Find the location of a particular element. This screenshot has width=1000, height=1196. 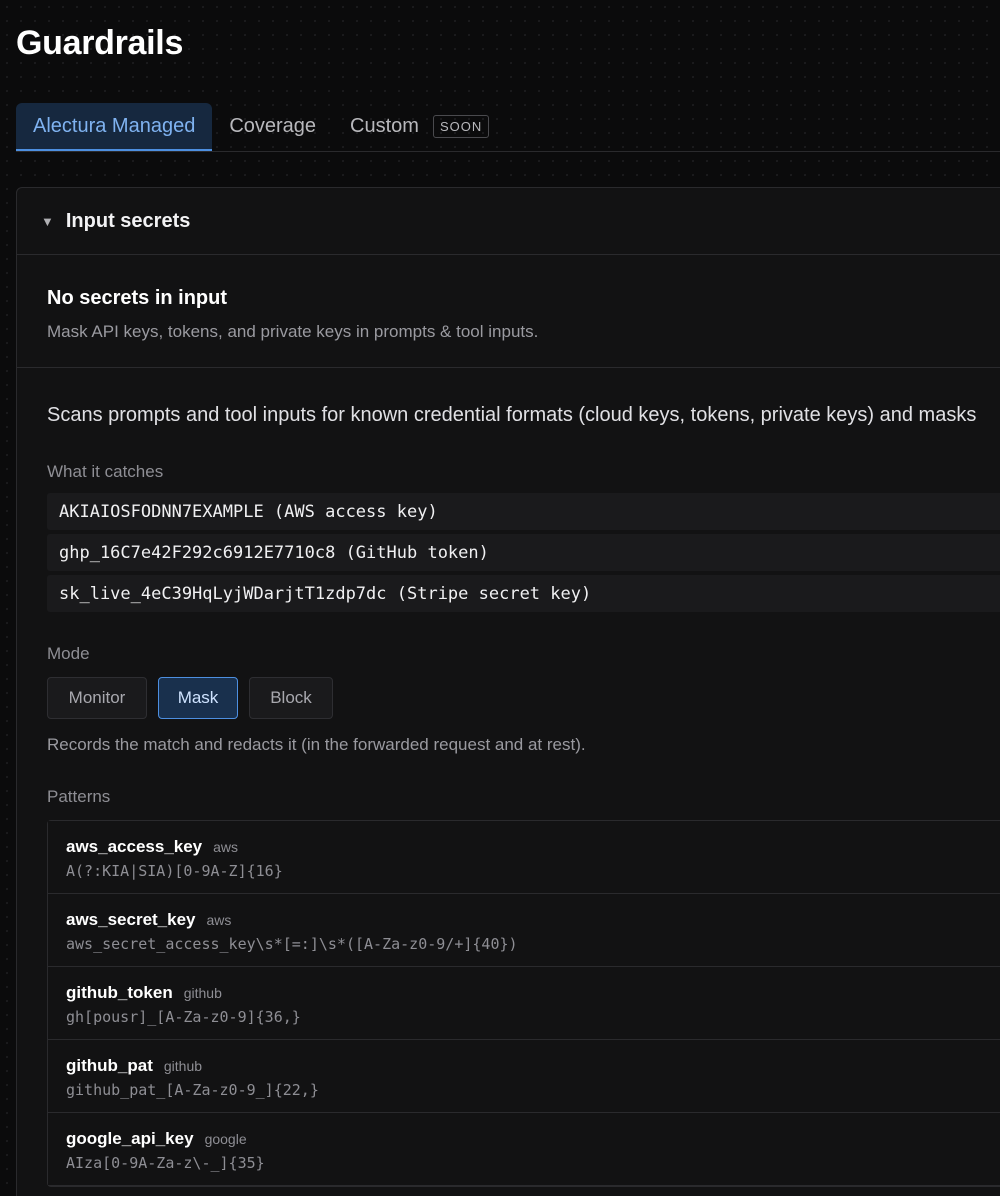

tab-label: Coverage is located at coordinates (273, 125).